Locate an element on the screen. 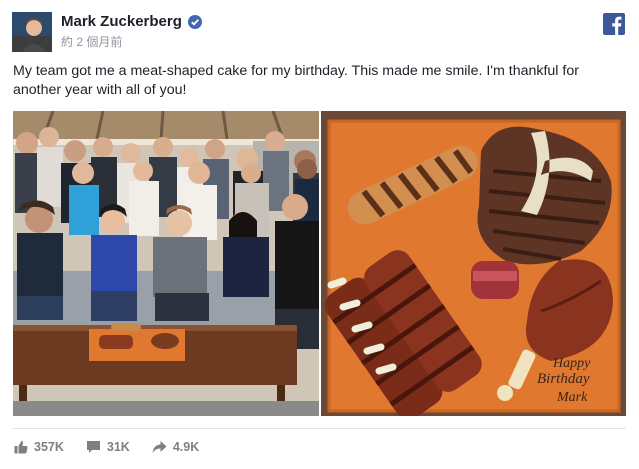 The image size is (639, 469). comment-icon is located at coordinates (93, 447).